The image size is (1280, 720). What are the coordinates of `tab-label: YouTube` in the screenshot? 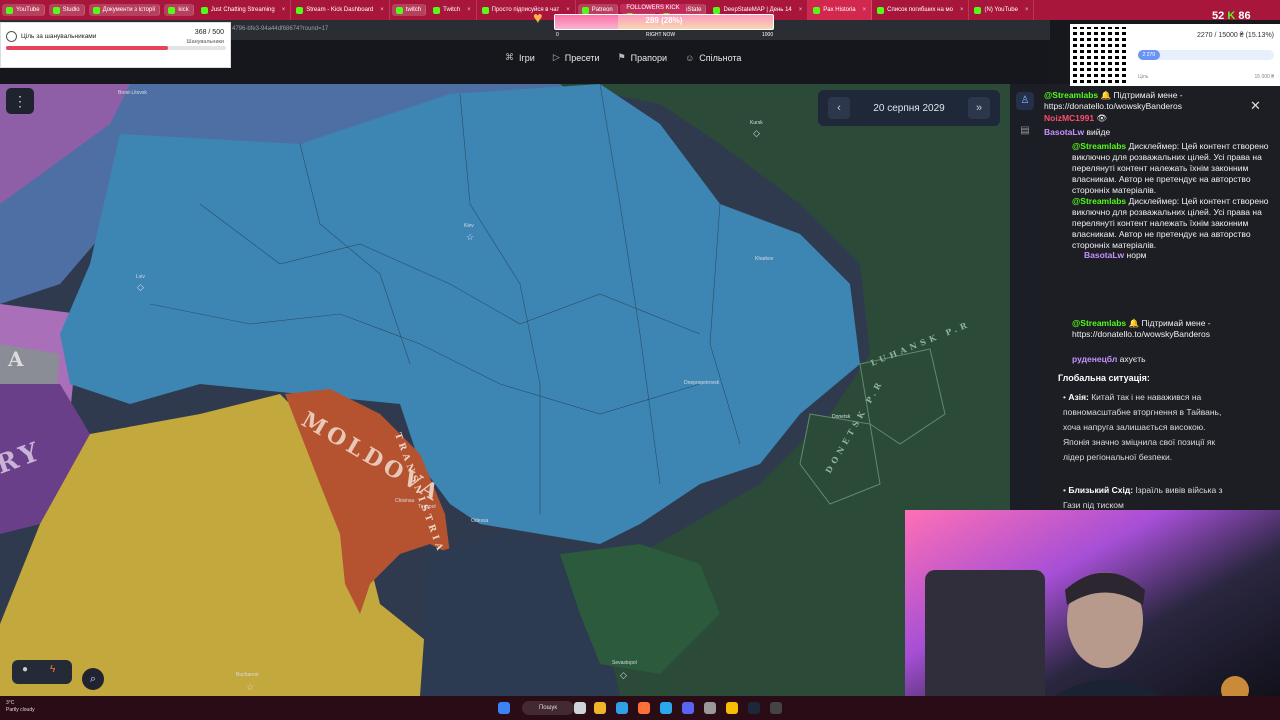 It's located at (28, 10).